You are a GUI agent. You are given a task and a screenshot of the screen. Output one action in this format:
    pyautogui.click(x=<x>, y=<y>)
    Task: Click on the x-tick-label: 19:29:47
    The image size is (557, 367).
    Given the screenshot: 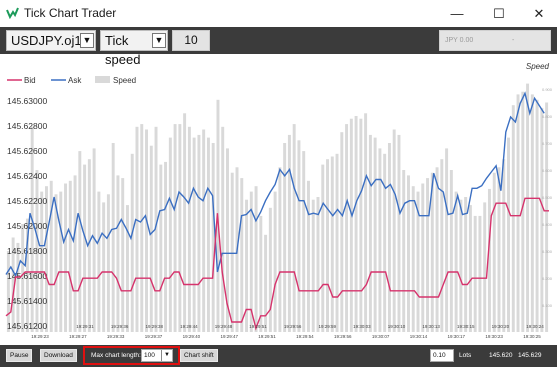 What is the action you would take?
    pyautogui.click(x=229, y=336)
    